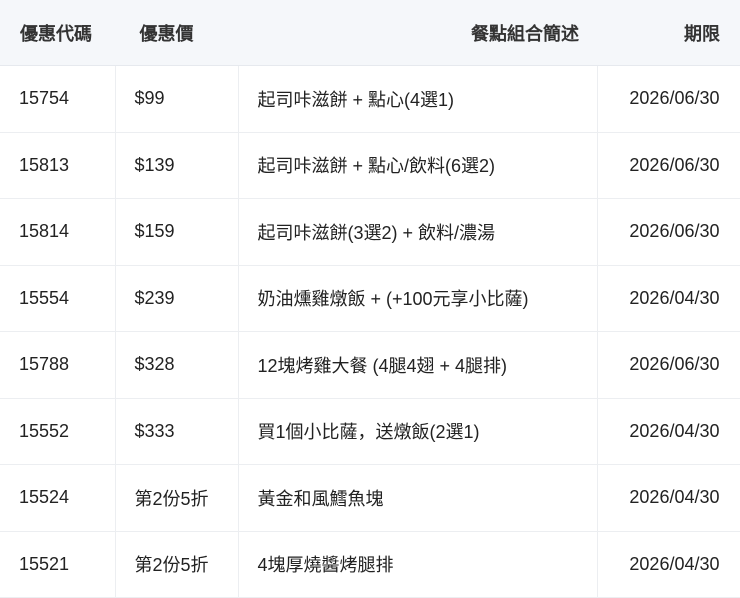 This screenshot has height=598, width=740. Describe the element at coordinates (176, 165) in the screenshot. I see `coupon-price: $139` at that location.